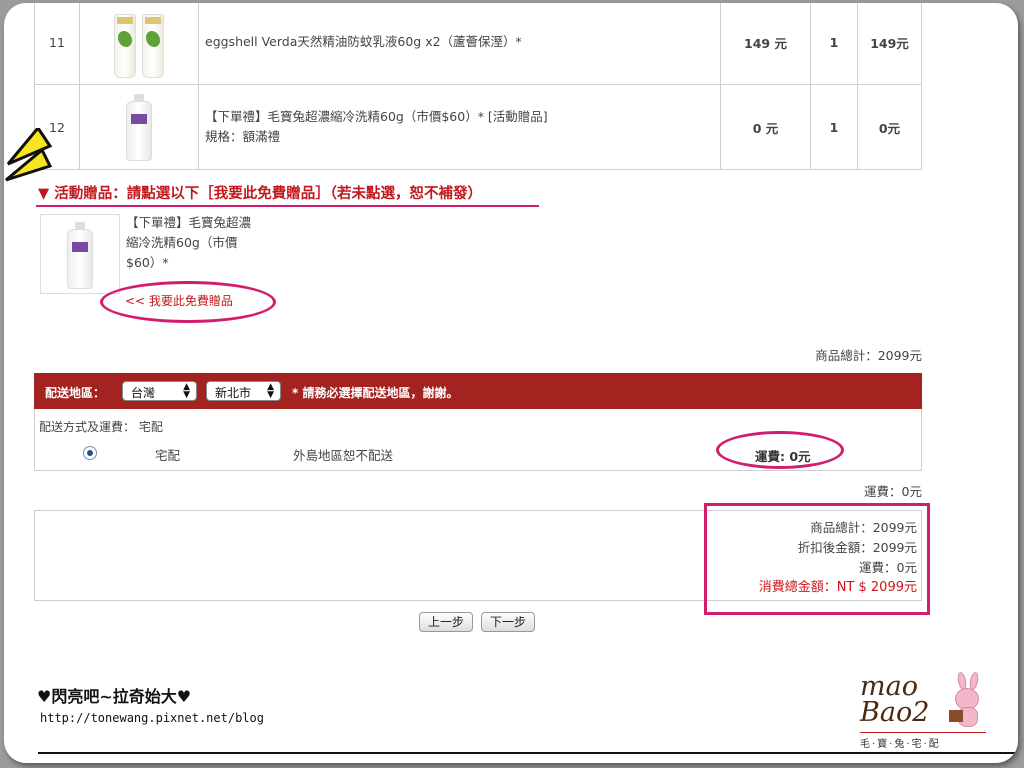 Image resolution: width=1024 pixels, height=768 pixels. Describe the element at coordinates (159, 391) in the screenshot. I see `region-country-select: 台灣 ▲ ▼` at that location.